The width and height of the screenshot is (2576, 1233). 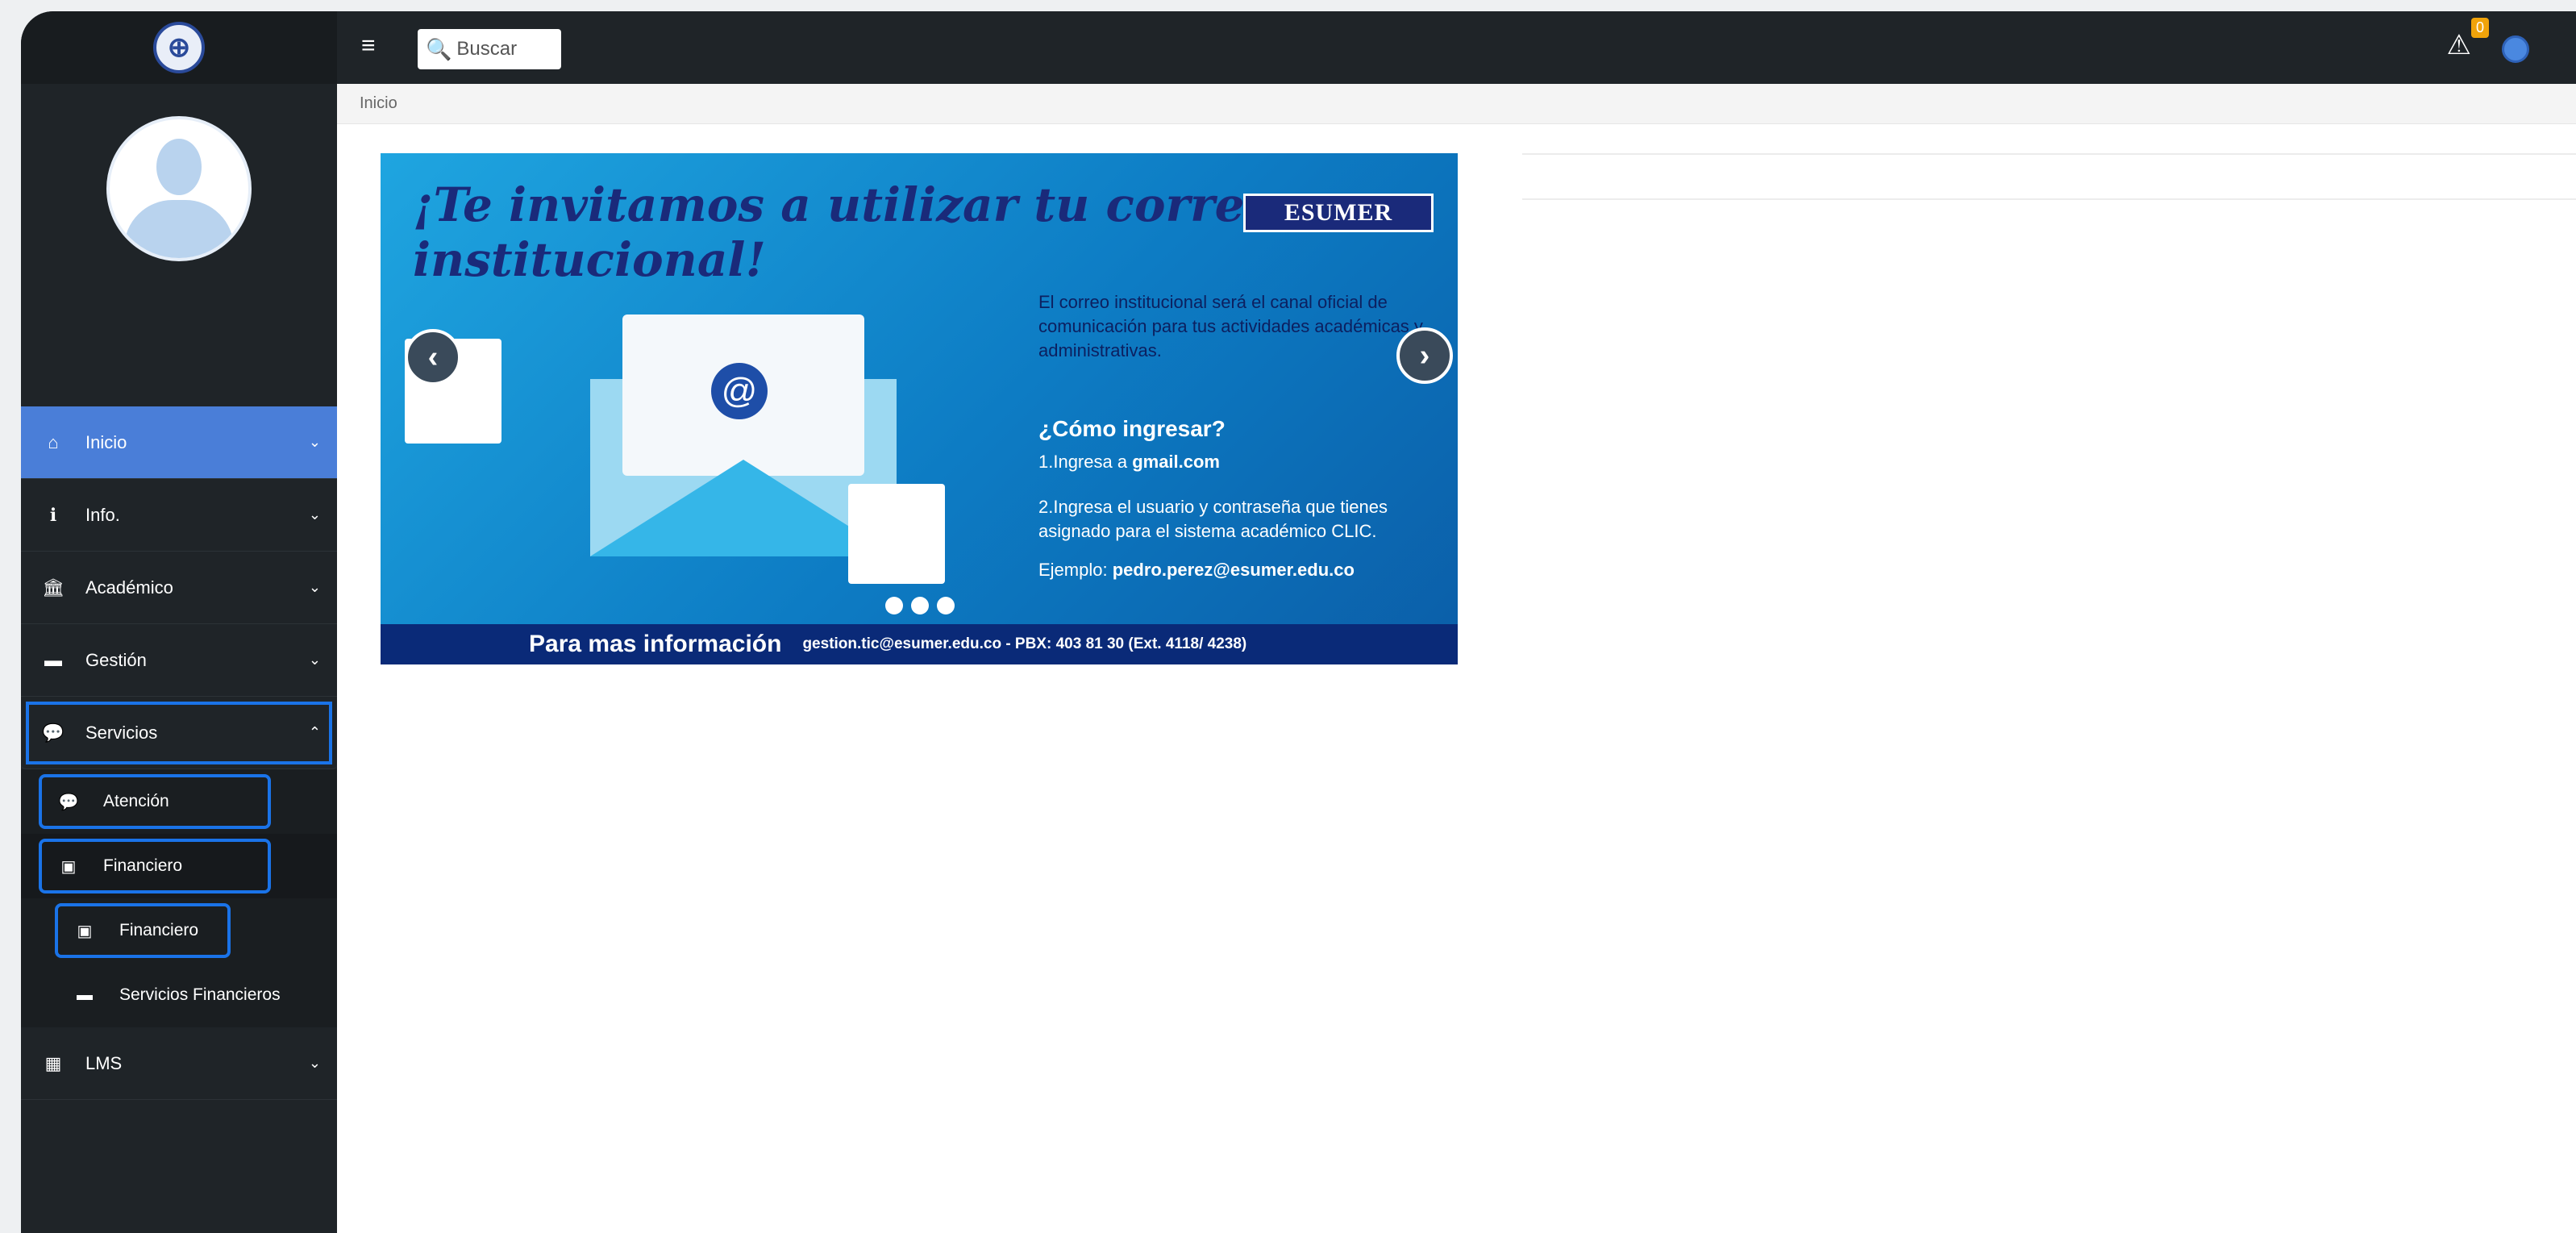 I want to click on user-menu-icon, so click(x=2516, y=49).